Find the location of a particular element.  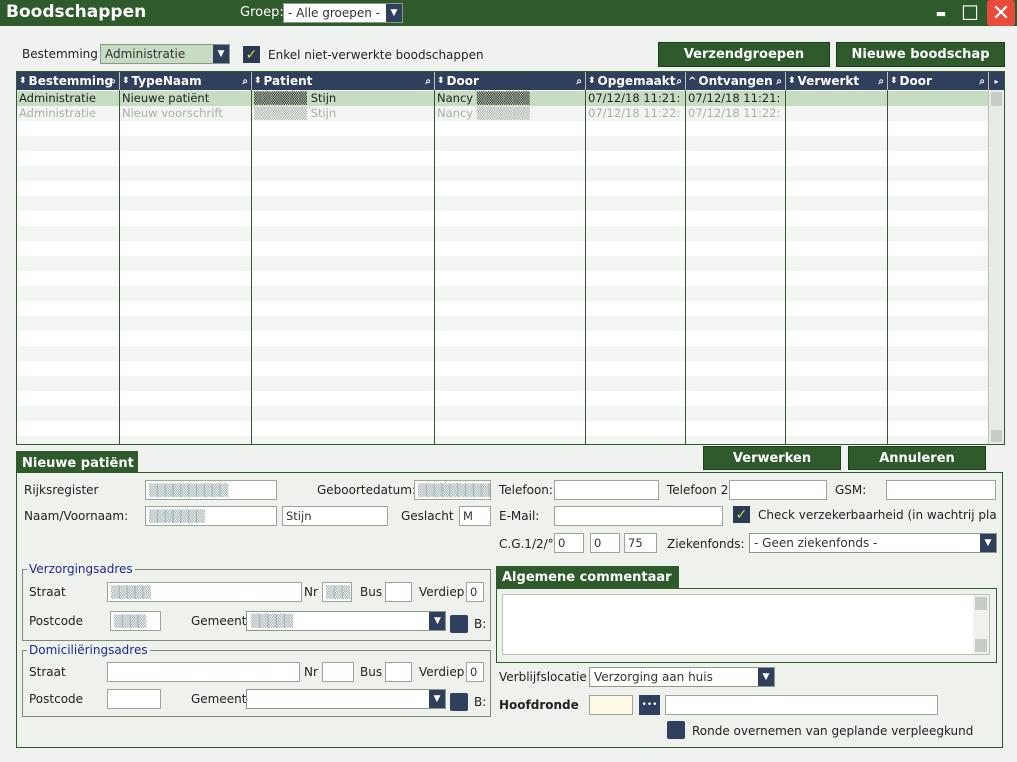

col-label: Ontvangen is located at coordinates (735, 81).